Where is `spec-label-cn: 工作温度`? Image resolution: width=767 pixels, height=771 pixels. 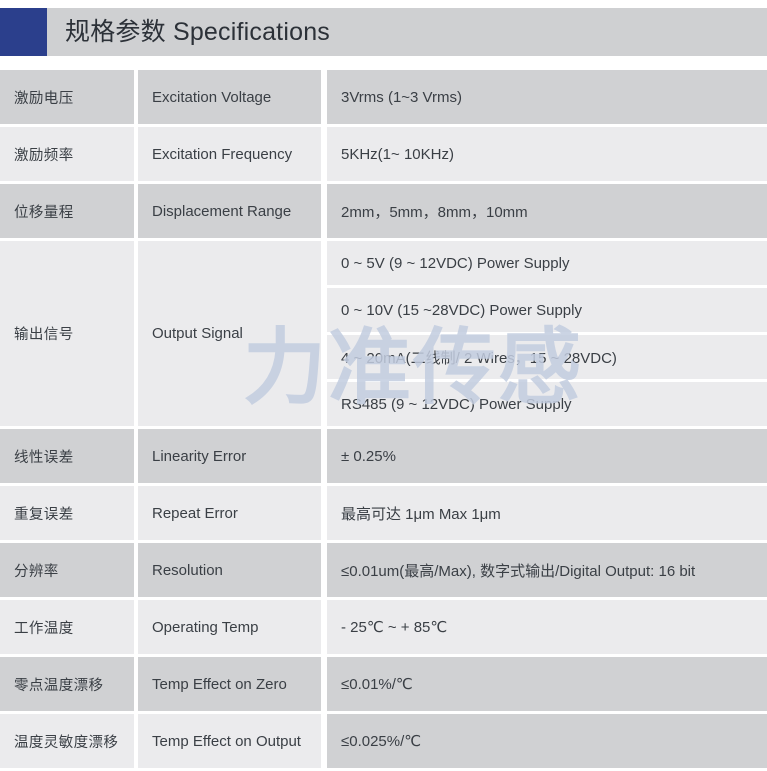 spec-label-cn: 工作温度 is located at coordinates (67, 627).